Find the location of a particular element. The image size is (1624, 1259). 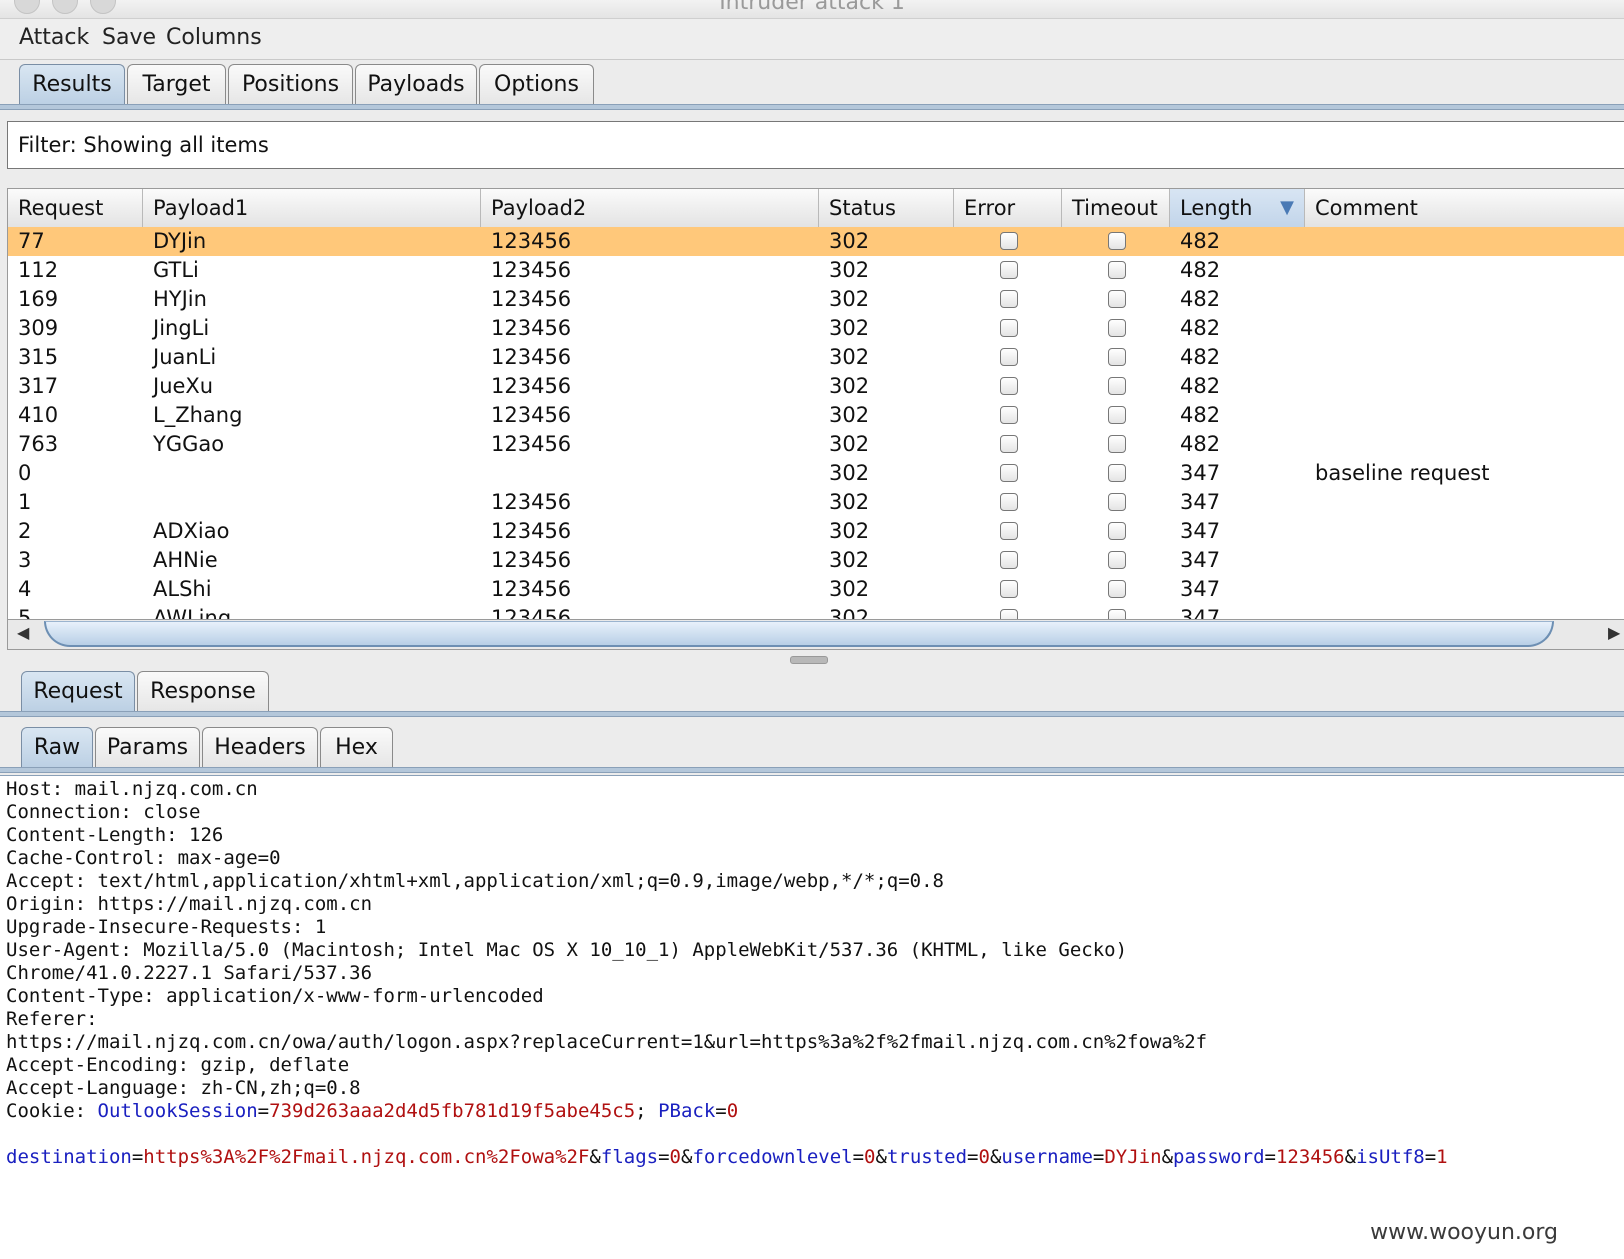

table-row: 112 GTLi 123456 302 482 is located at coordinates (816, 270).